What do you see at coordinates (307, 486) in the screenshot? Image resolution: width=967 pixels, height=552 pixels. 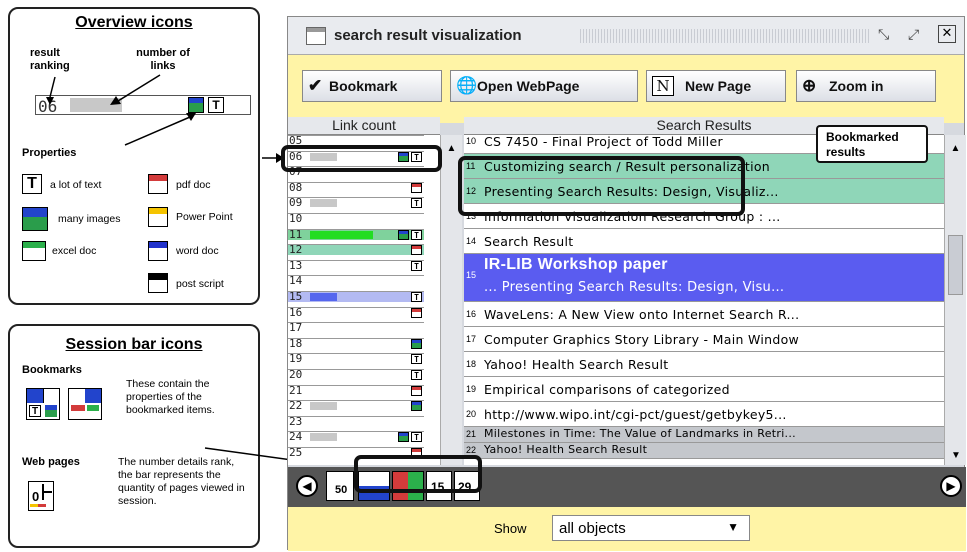 I see `session-left-arrow-icon: ◀` at bounding box center [307, 486].